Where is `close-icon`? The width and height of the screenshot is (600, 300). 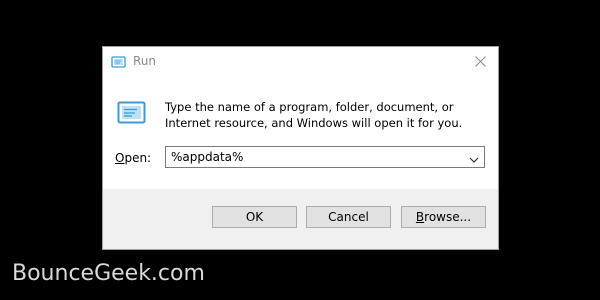 close-icon is located at coordinates (480, 61).